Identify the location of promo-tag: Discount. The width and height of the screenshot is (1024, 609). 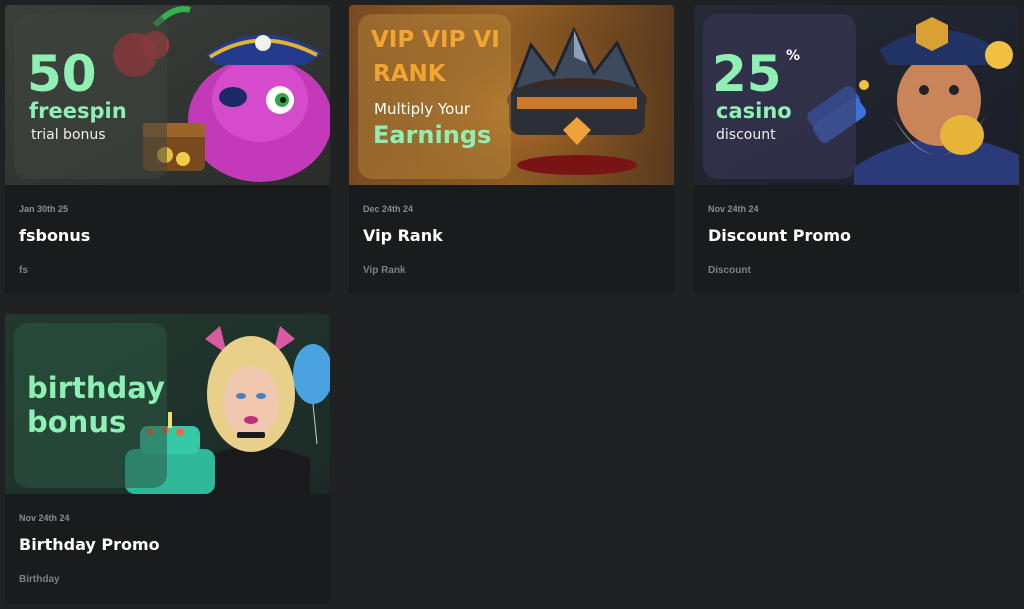
(729, 270).